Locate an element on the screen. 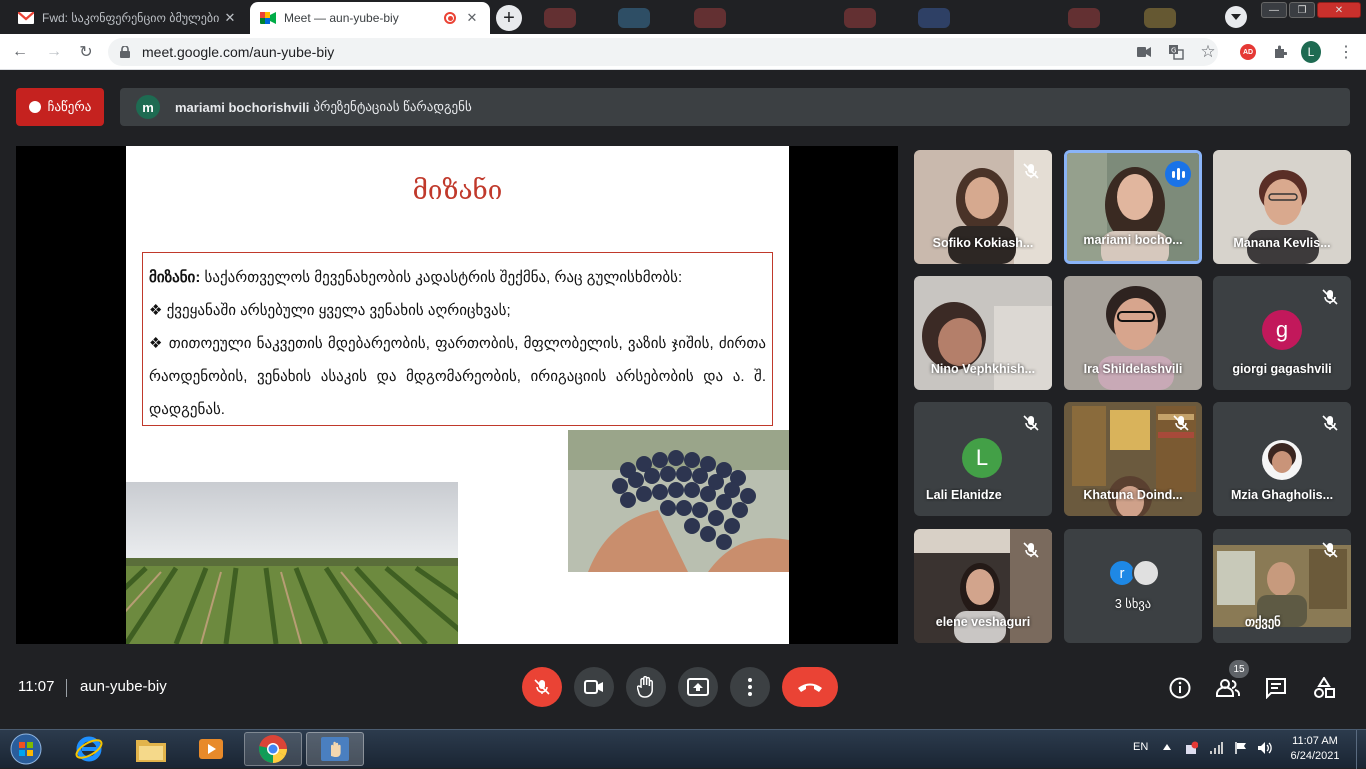 Image resolution: width=1366 pixels, height=769 pixels. camera-icon is located at coordinates (593, 687).